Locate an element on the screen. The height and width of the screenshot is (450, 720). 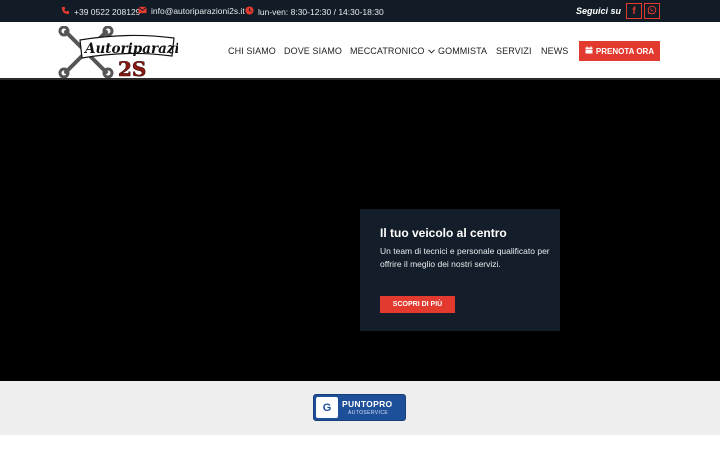
nav-meccatronico: MECCATRONICO is located at coordinates (392, 51).